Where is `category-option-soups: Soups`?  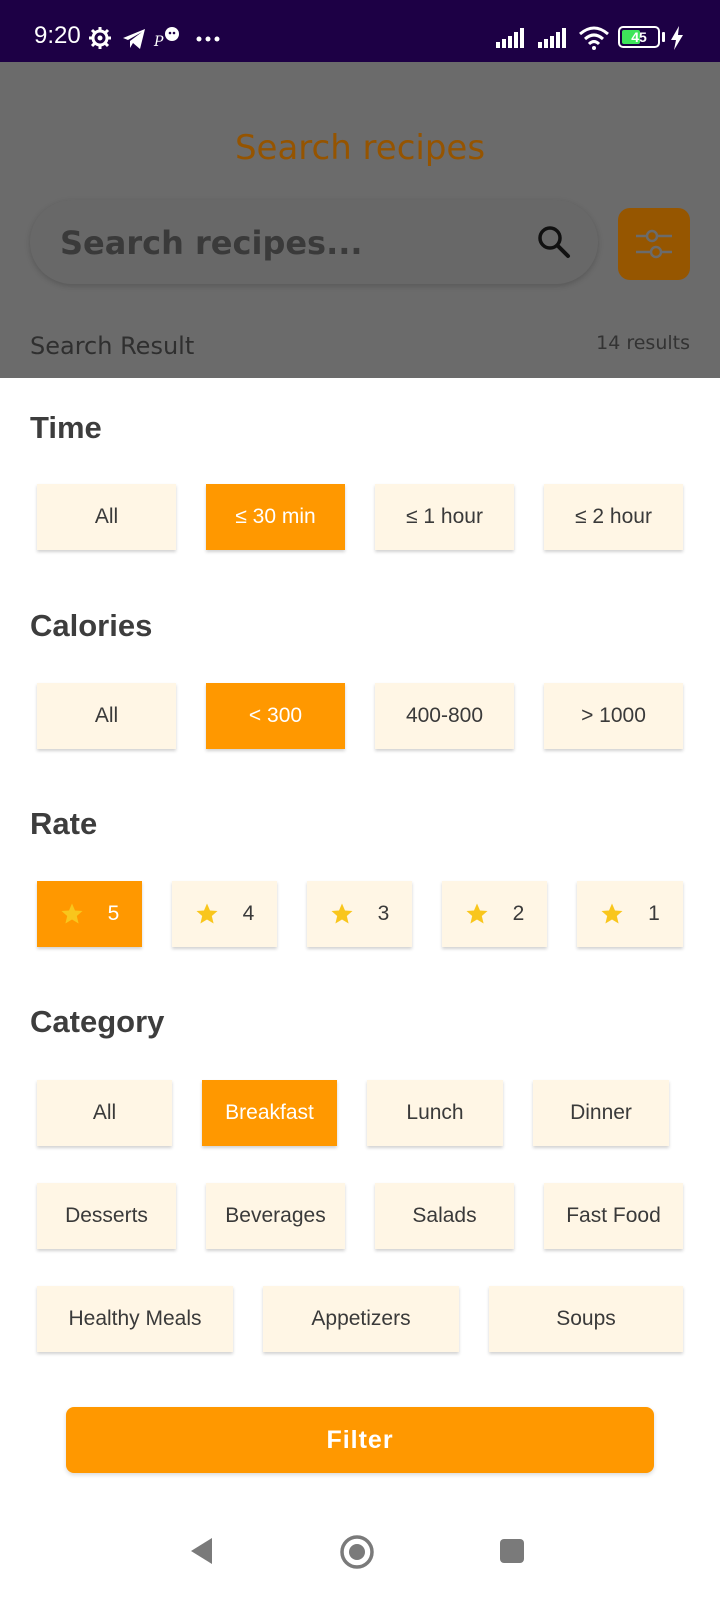 category-option-soups: Soups is located at coordinates (586, 1319).